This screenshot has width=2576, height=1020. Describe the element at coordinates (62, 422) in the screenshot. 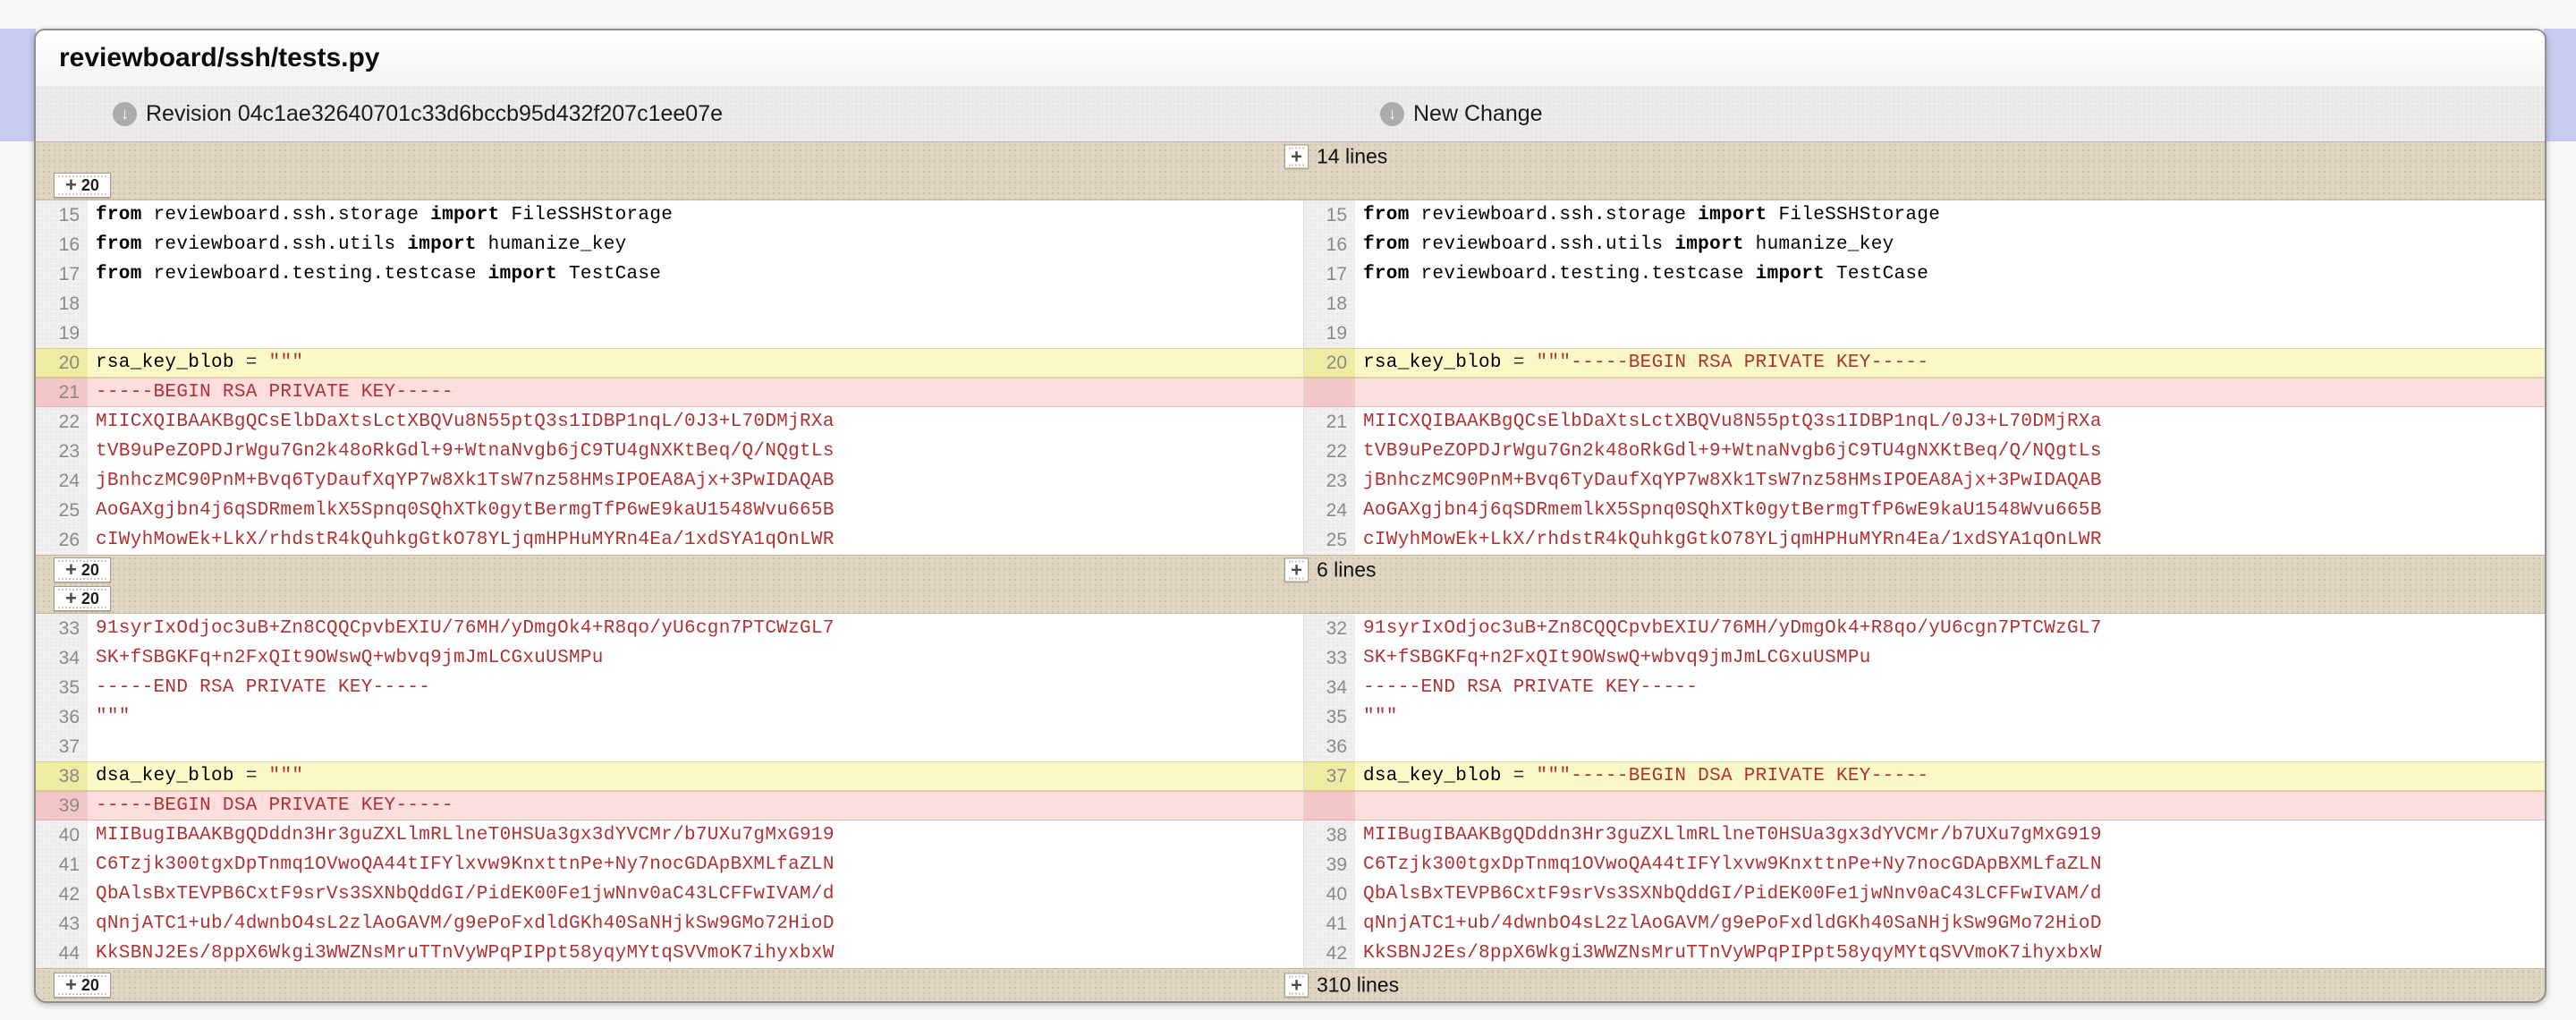

I see `line-number-left: 22` at that location.